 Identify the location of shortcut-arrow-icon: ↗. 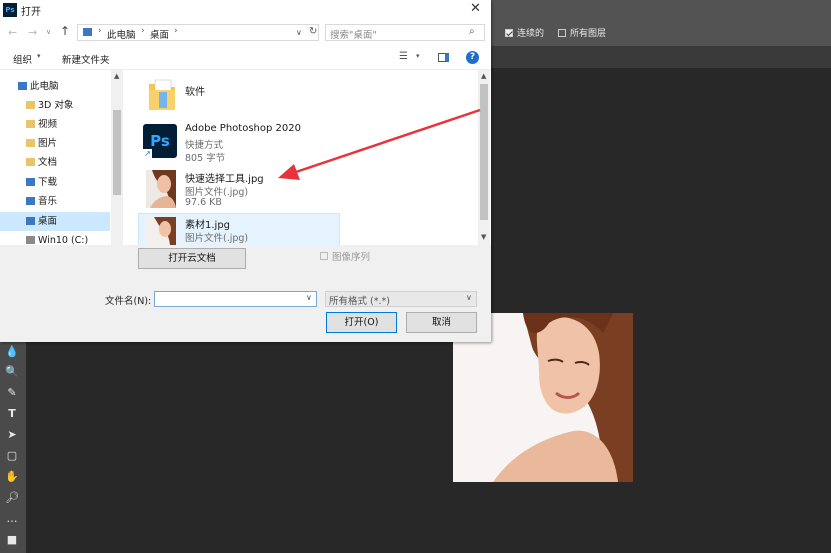
(147, 153).